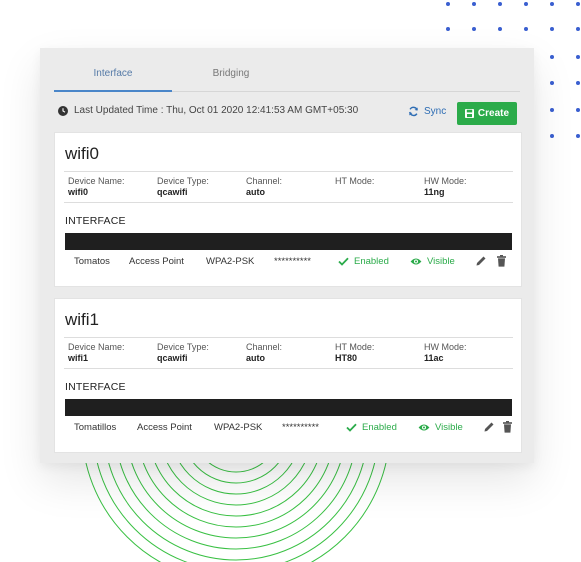 Image resolution: width=581 pixels, height=562 pixels. I want to click on tab-bridging: Bridging, so click(231, 79).